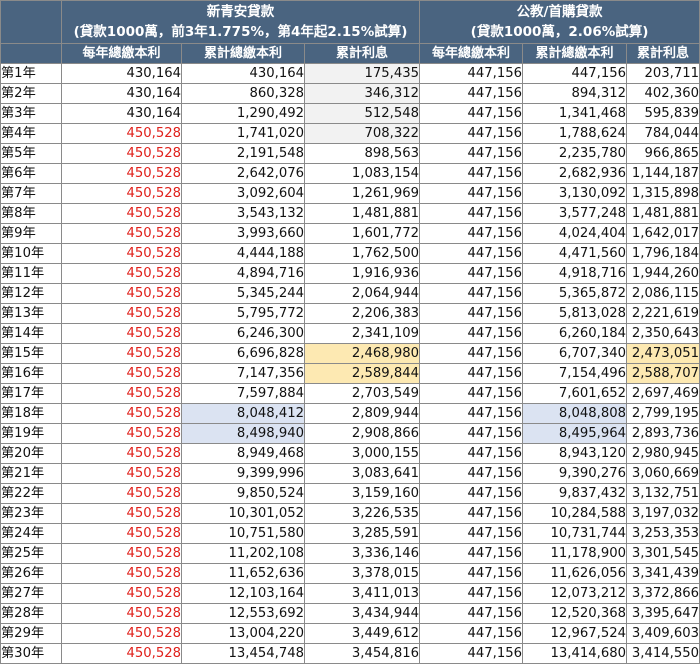 The width and height of the screenshot is (700, 667). I want to click on cell-year: 第18年, so click(31, 413).